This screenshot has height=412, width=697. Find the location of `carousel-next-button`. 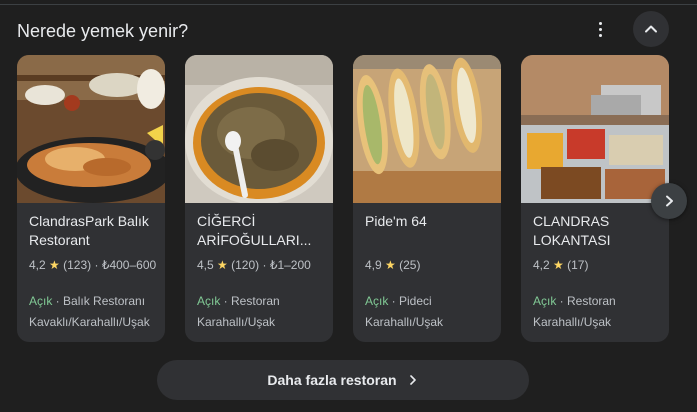

carousel-next-button is located at coordinates (669, 201).